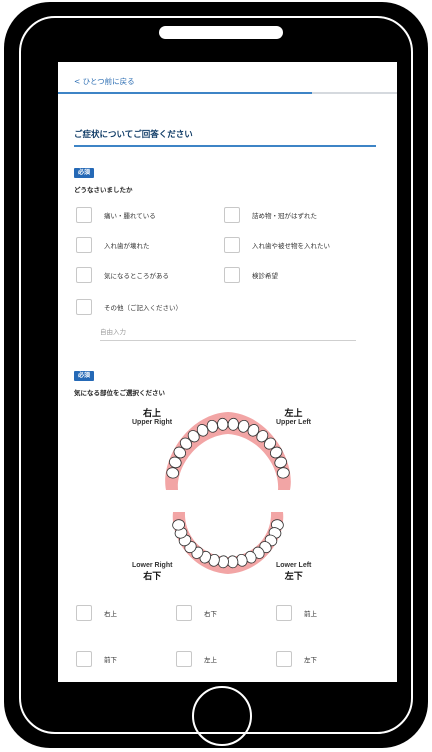  Describe the element at coordinates (228, 544) in the screenshot. I see `lower-teeth` at that location.